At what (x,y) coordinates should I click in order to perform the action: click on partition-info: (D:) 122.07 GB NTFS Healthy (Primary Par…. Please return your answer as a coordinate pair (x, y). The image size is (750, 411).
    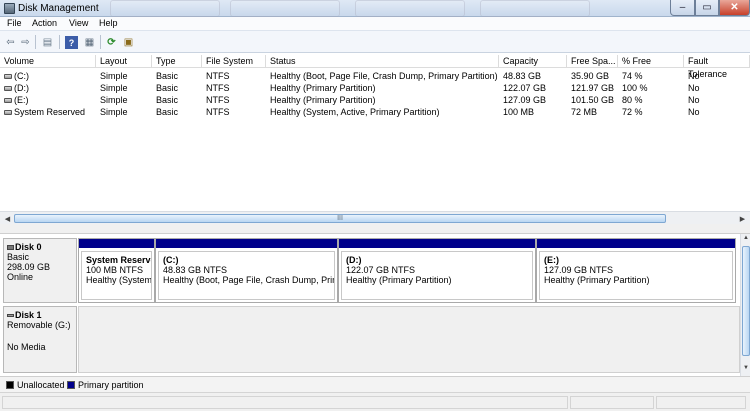
    Looking at the image, I should click on (437, 275).